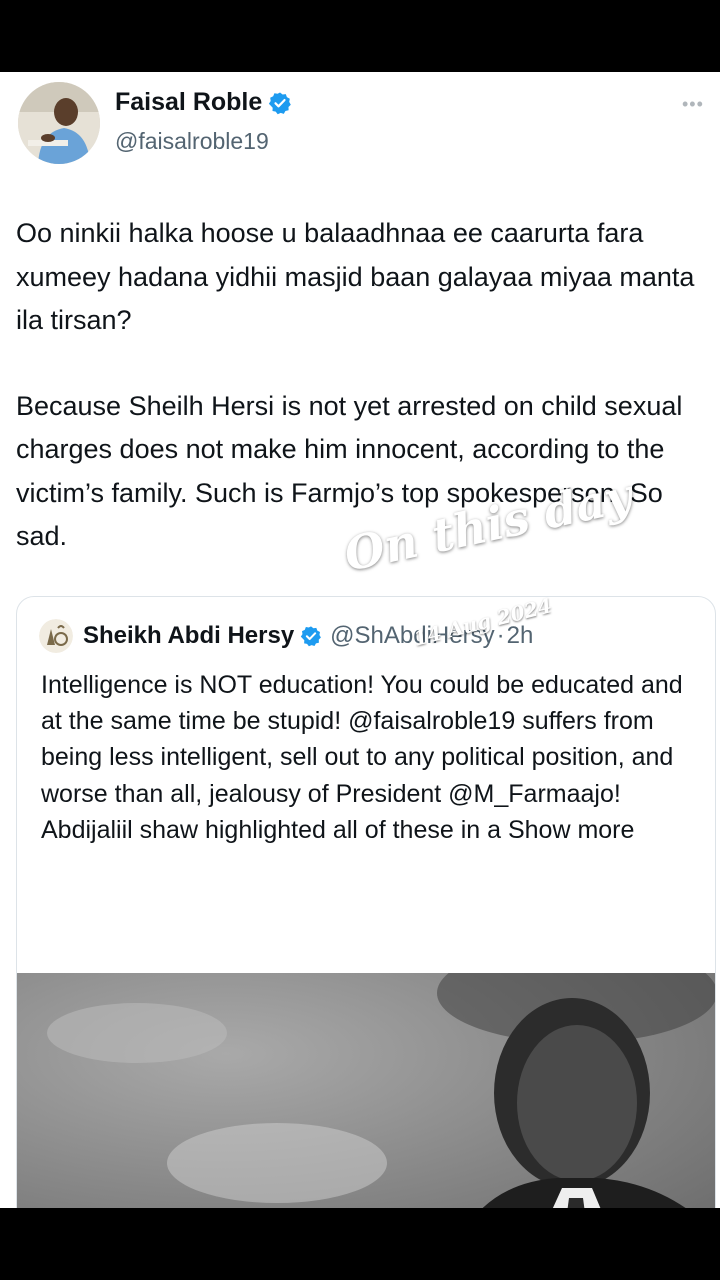  Describe the element at coordinates (59, 123) in the screenshot. I see `author-avatar` at that location.